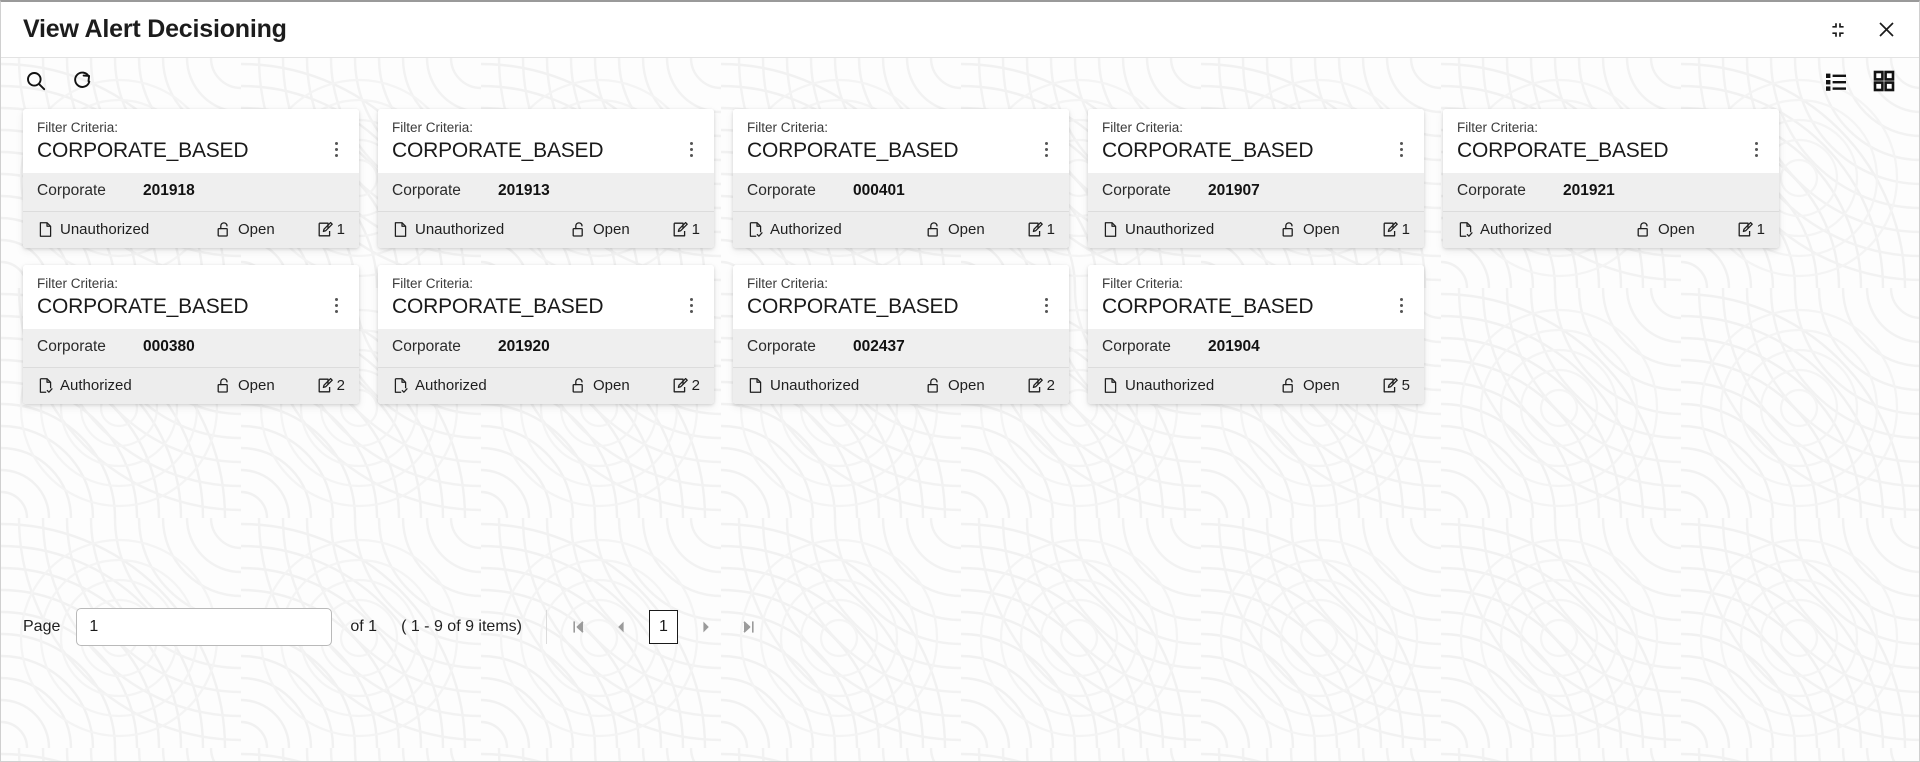 This screenshot has width=1920, height=762. I want to click on card-body: Corporate 000401, so click(901, 192).